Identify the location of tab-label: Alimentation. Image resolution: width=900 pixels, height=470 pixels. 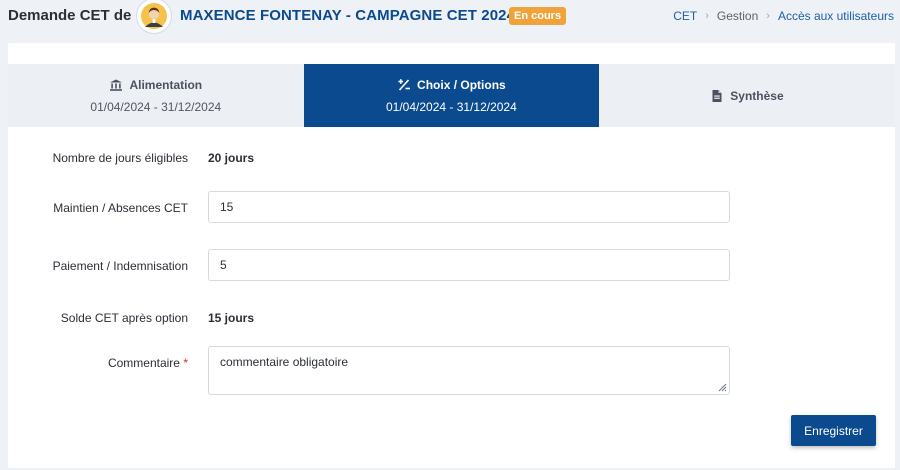
(166, 84).